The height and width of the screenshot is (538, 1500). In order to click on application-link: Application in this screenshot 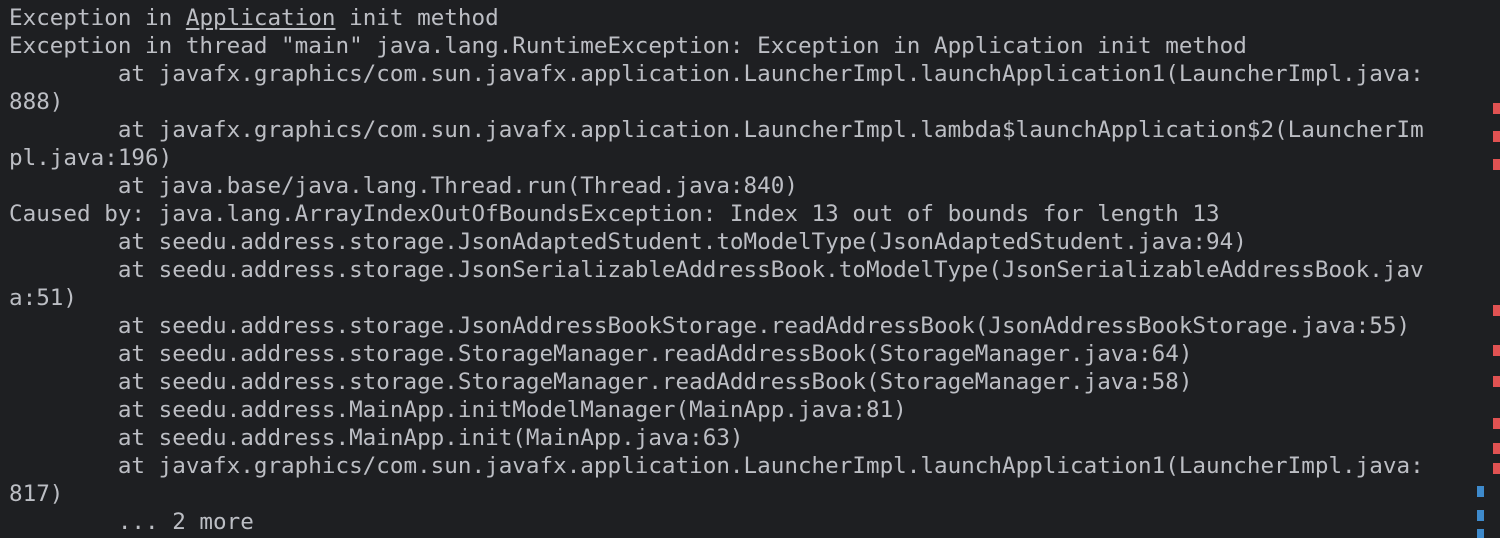, I will do `click(261, 18)`.